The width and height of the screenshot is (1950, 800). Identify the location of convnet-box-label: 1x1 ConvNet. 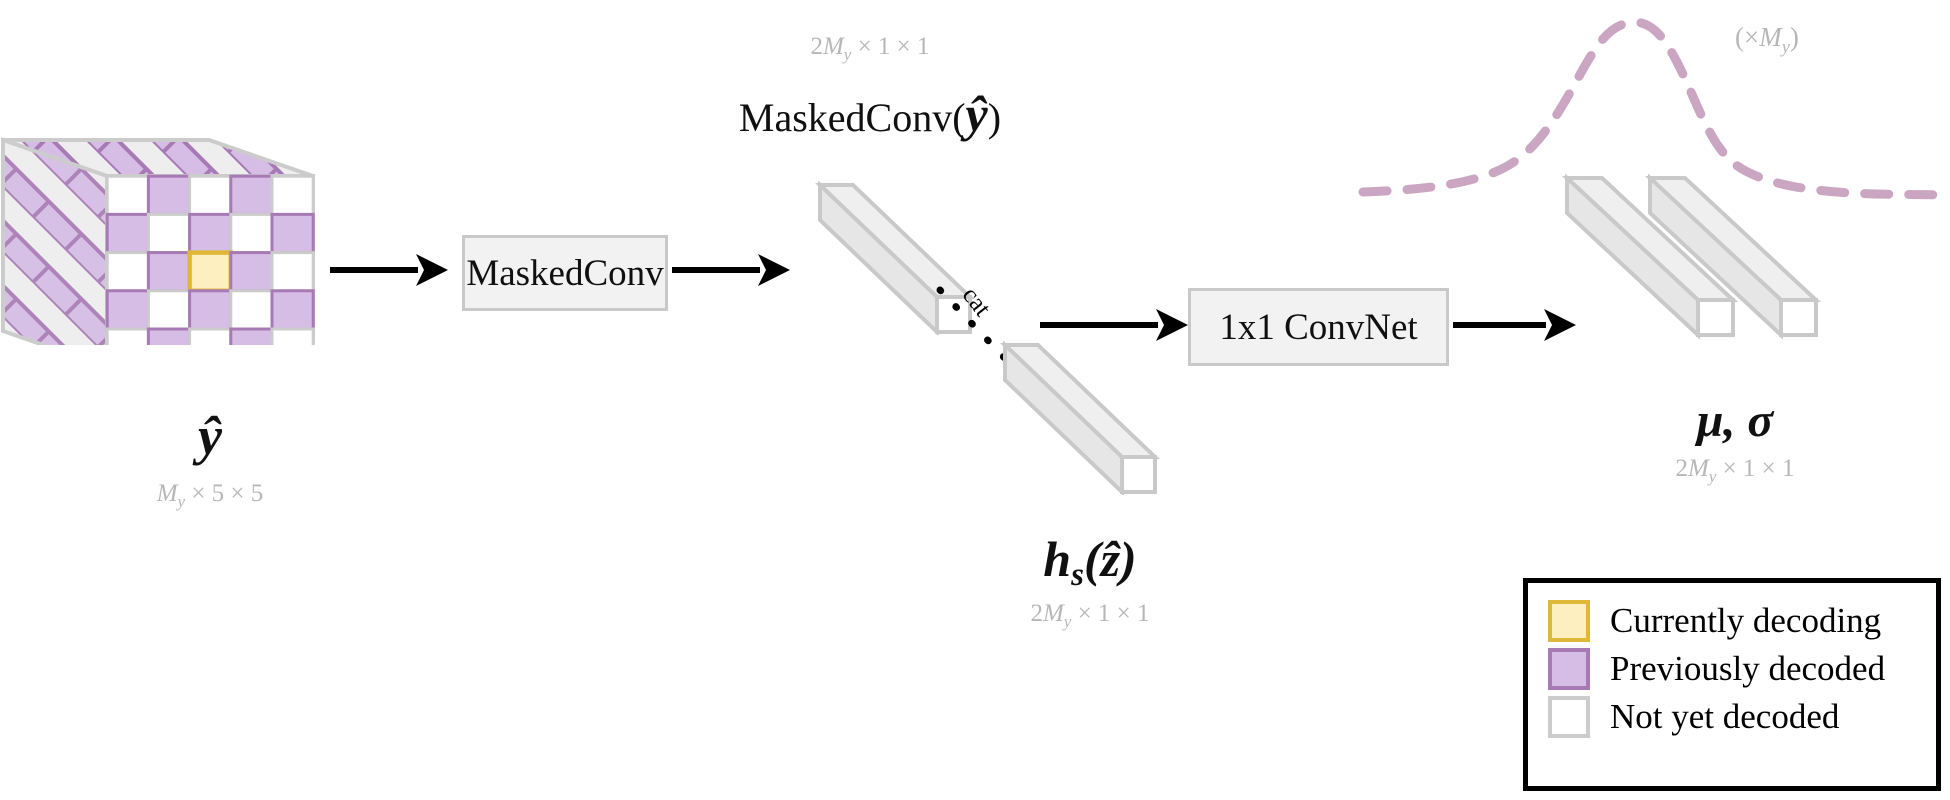
(1318, 327).